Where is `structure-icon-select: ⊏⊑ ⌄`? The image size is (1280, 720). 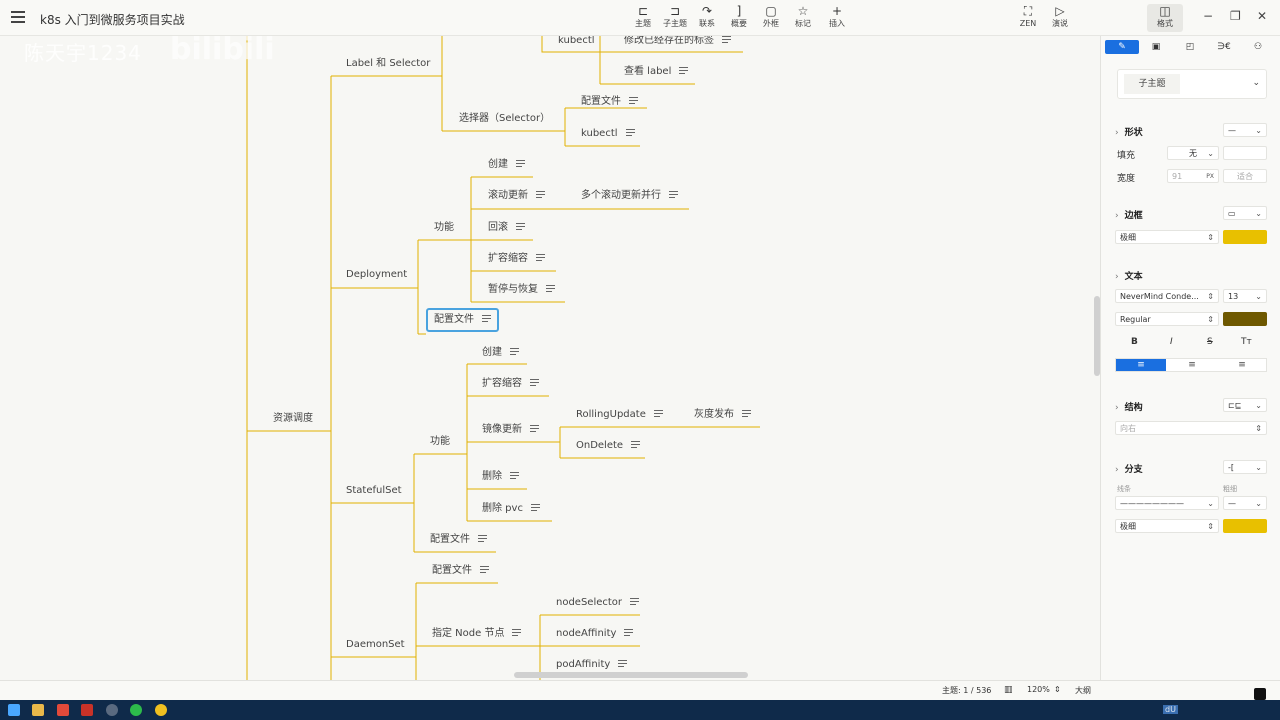 structure-icon-select: ⊏⊑ ⌄ is located at coordinates (1245, 405).